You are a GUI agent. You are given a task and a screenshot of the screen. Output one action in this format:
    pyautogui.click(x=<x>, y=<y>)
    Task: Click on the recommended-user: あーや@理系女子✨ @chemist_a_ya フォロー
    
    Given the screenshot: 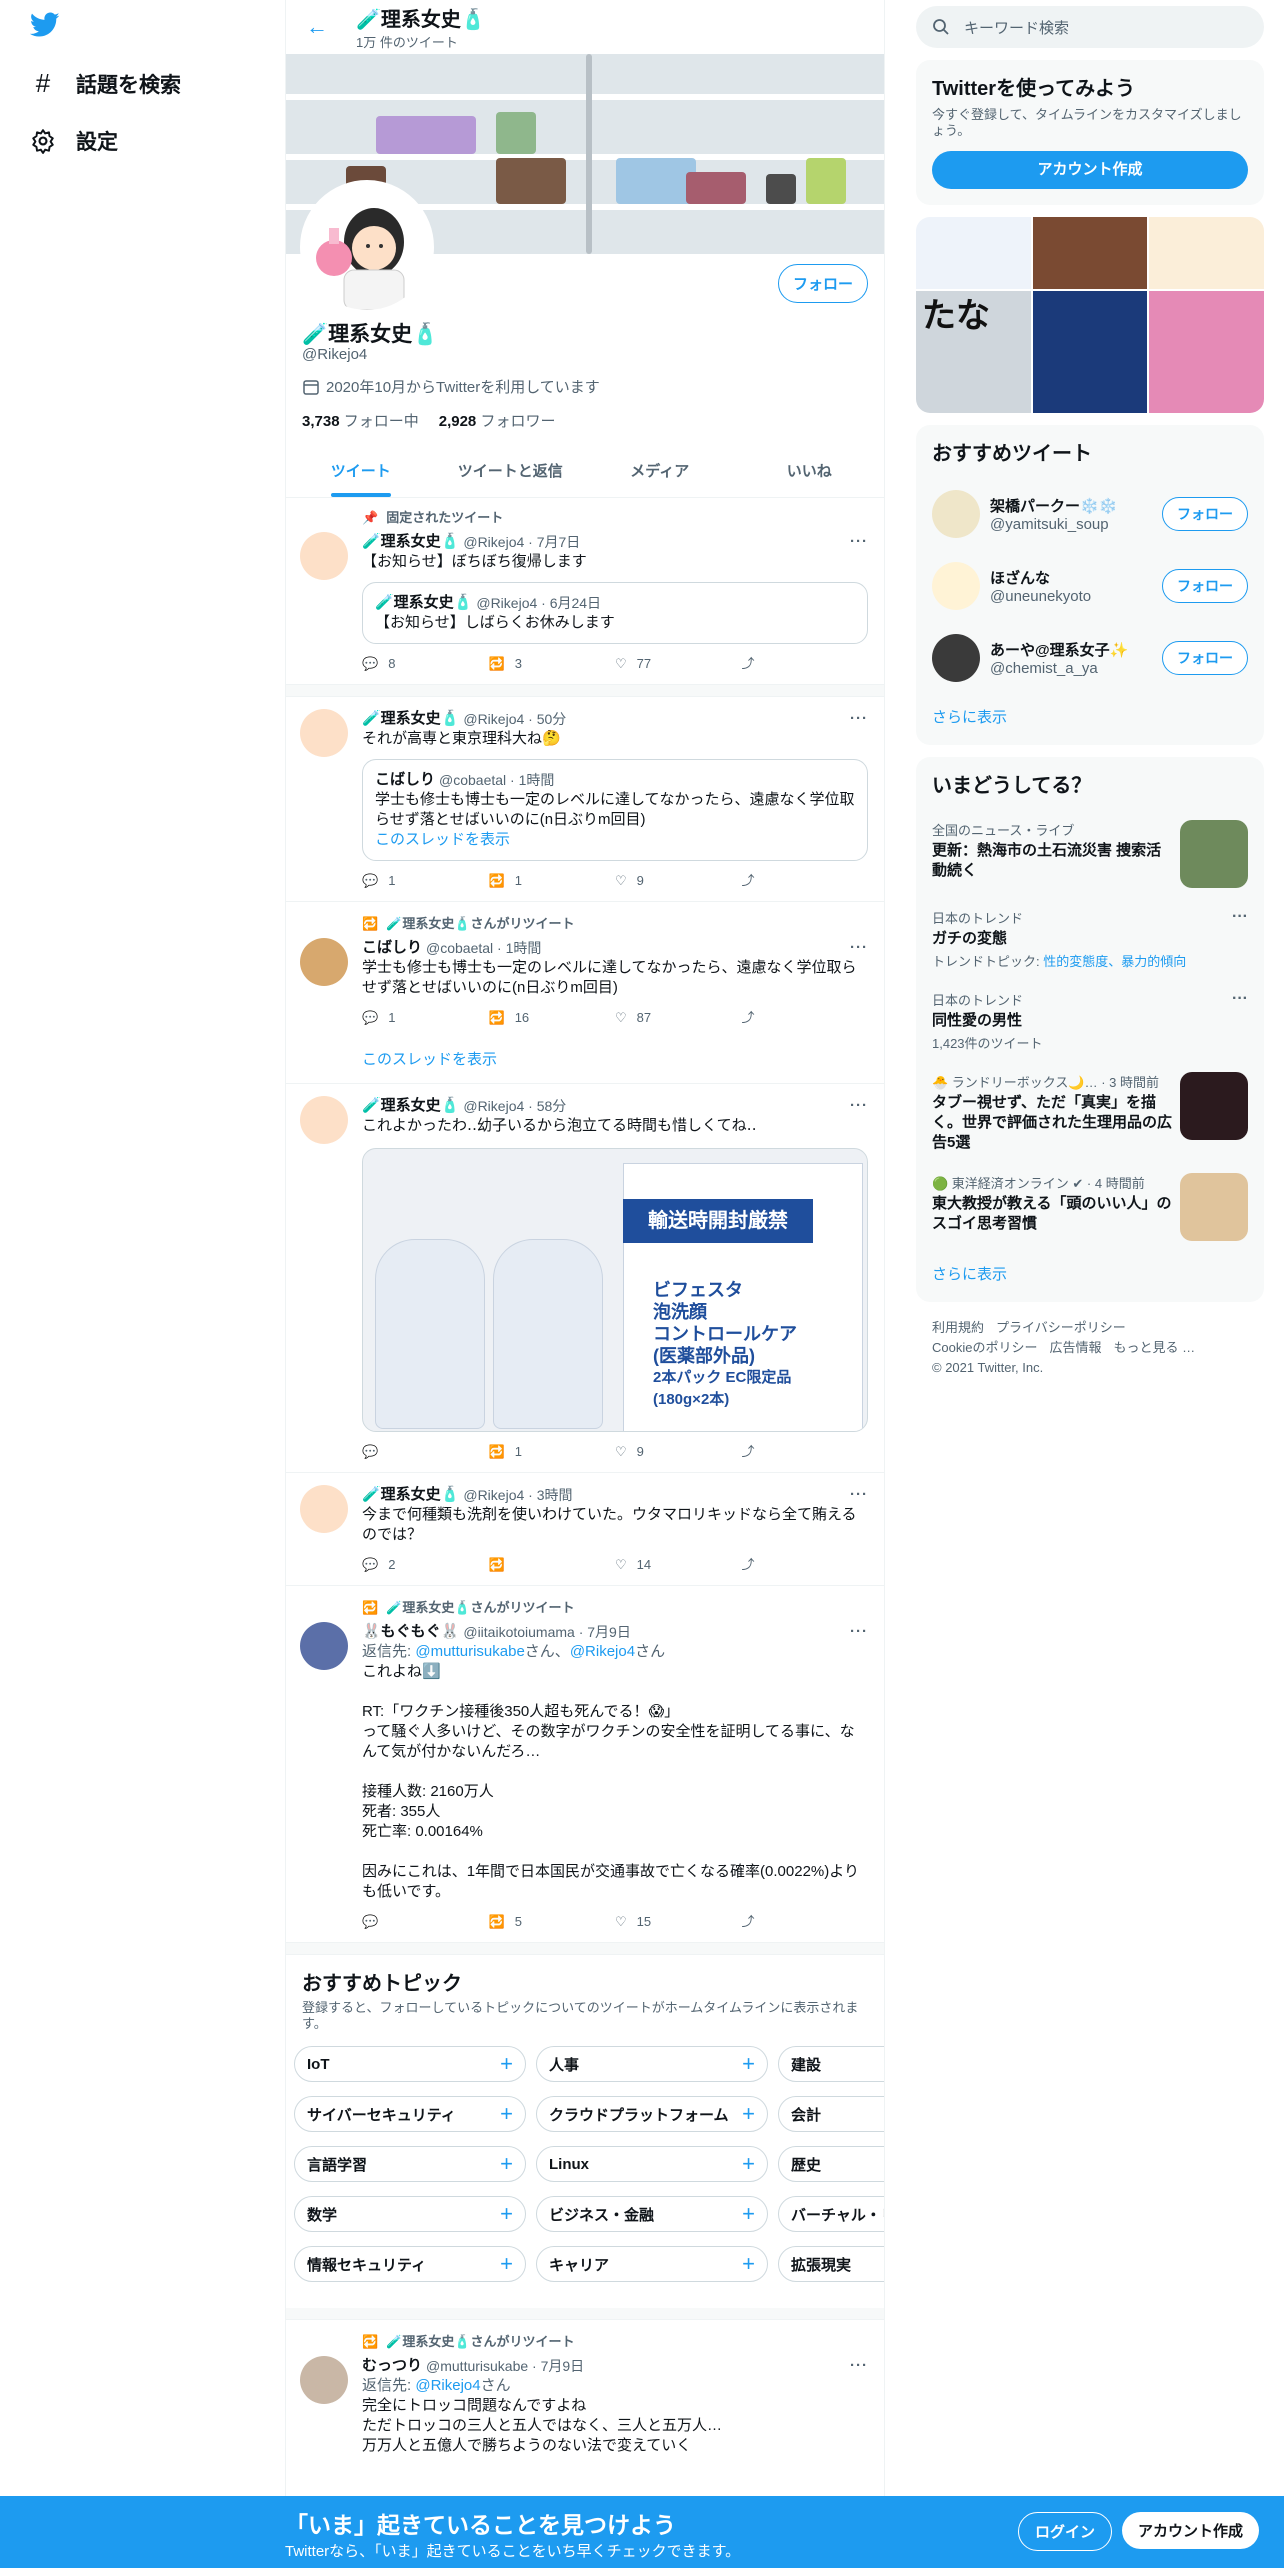 What is the action you would take?
    pyautogui.click(x=1090, y=658)
    